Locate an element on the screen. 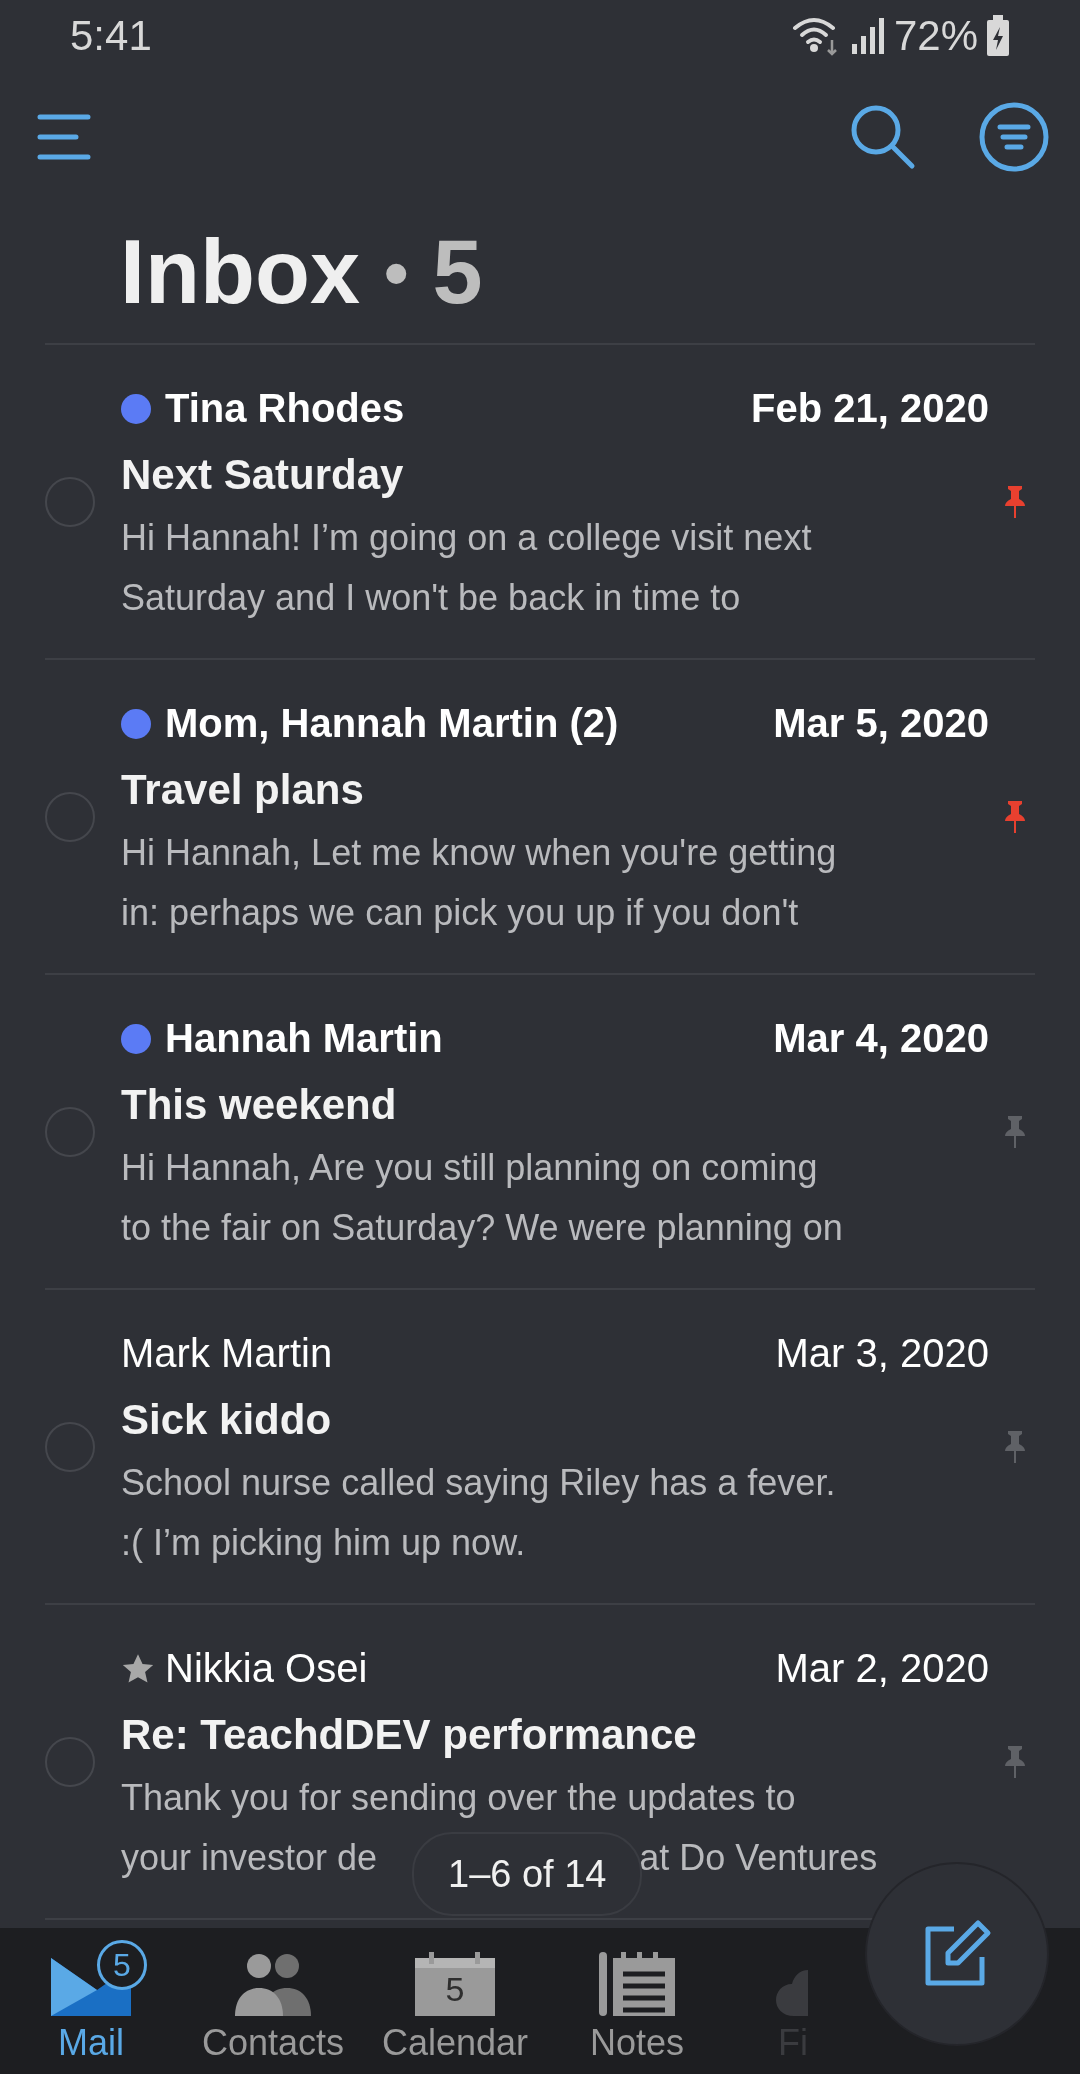 The width and height of the screenshot is (1080, 2074). sender-name: Hannah Martin is located at coordinates (304, 1038).